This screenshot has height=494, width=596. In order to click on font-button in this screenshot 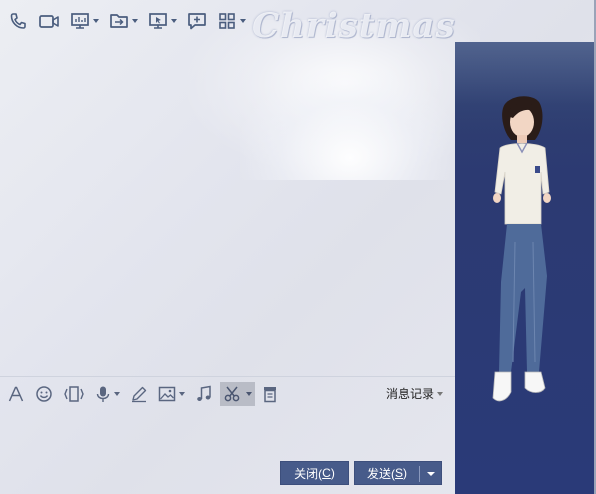, I will do `click(16, 394)`.